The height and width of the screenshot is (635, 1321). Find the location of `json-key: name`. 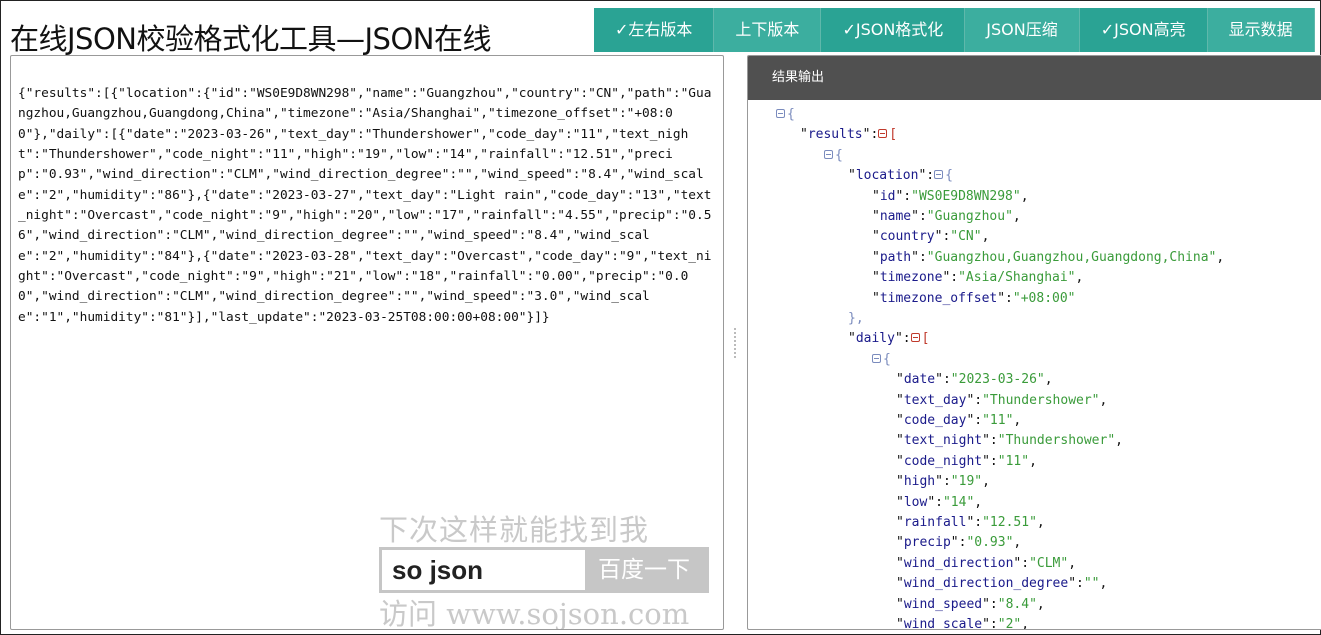

json-key: name is located at coordinates (895, 216).